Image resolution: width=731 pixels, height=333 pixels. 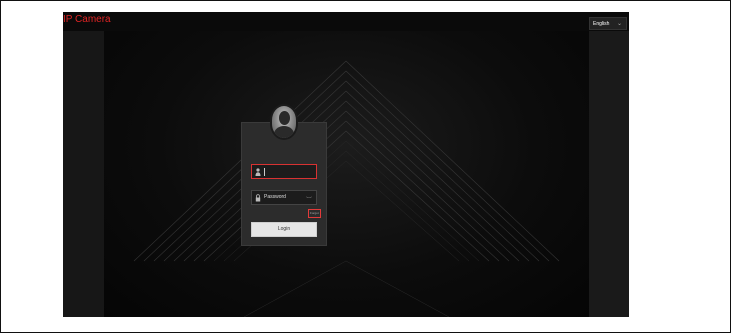 I want to click on forgot-password-label: Forgot, so click(x=314, y=213).